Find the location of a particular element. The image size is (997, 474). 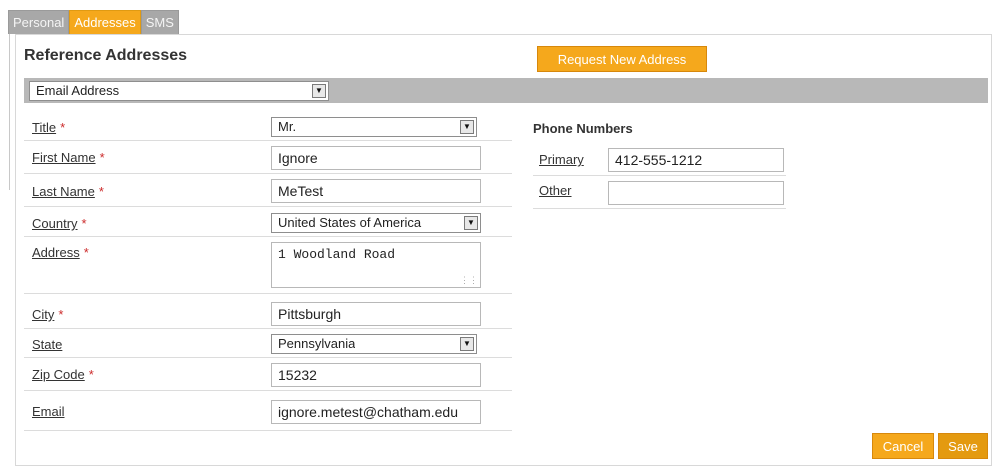

first-name-row: First Name * Ignore is located at coordinates (268, 157).